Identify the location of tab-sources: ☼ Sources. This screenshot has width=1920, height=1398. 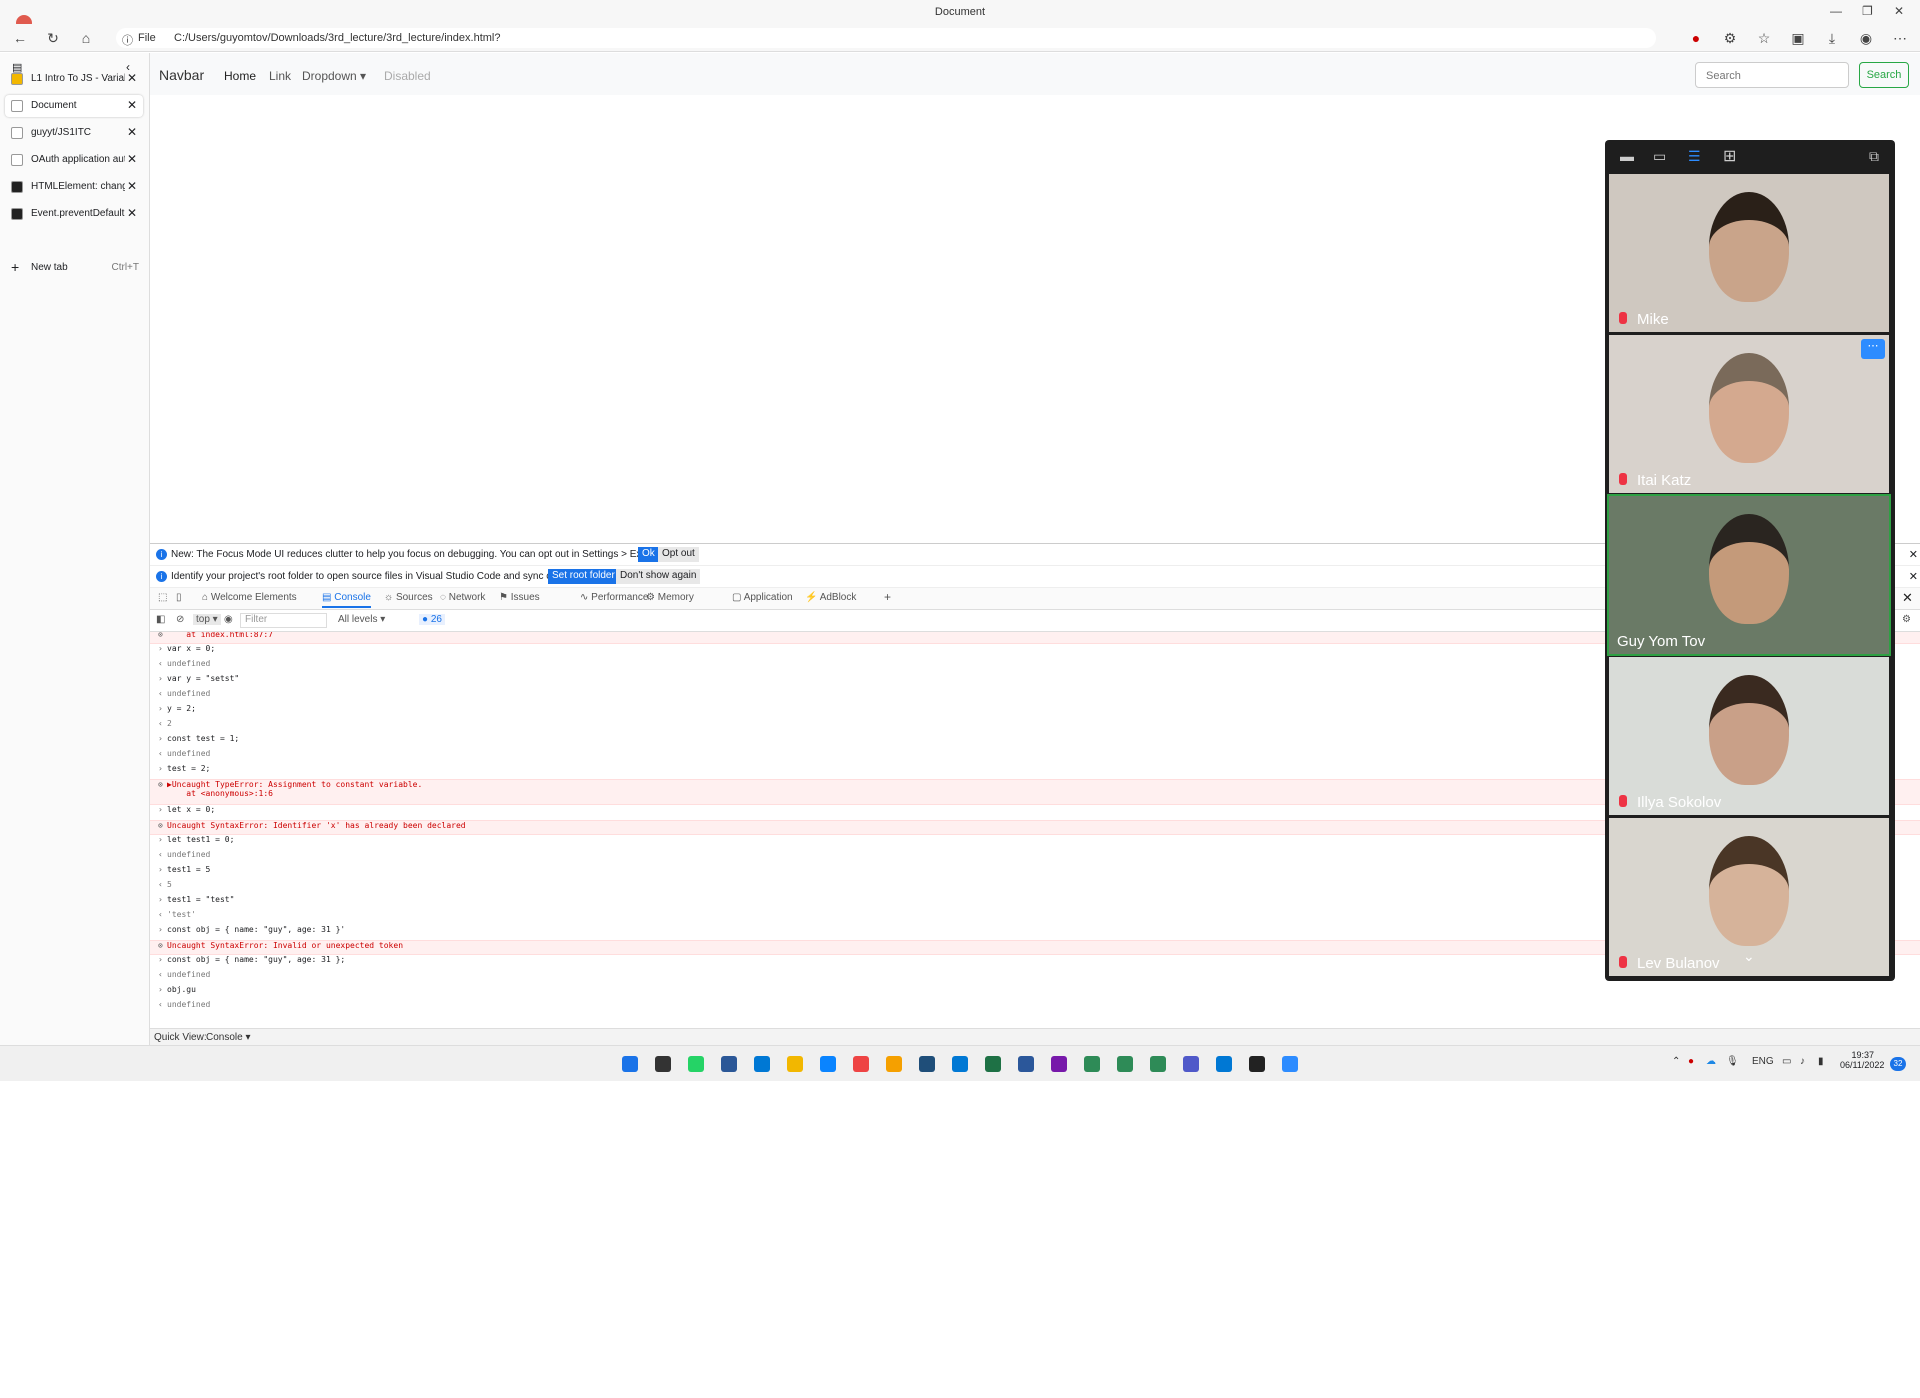
(408, 597).